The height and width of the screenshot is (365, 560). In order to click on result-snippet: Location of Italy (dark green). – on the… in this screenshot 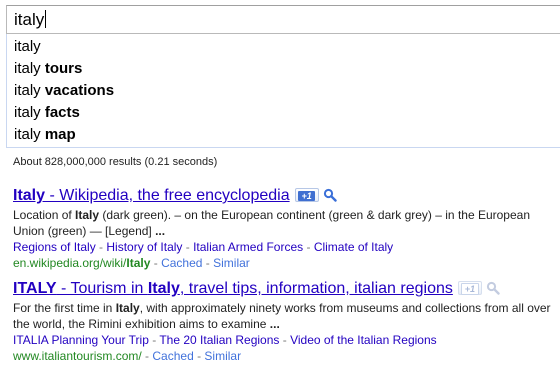, I will do `click(271, 223)`.